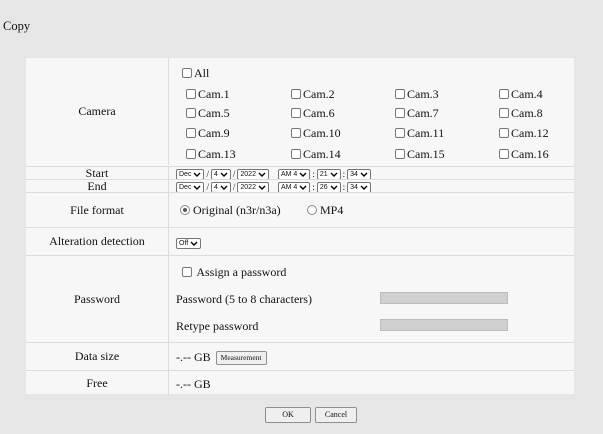  I want to click on start-row: Start Dec/4/2022 AM 4:21:34, so click(300, 173).